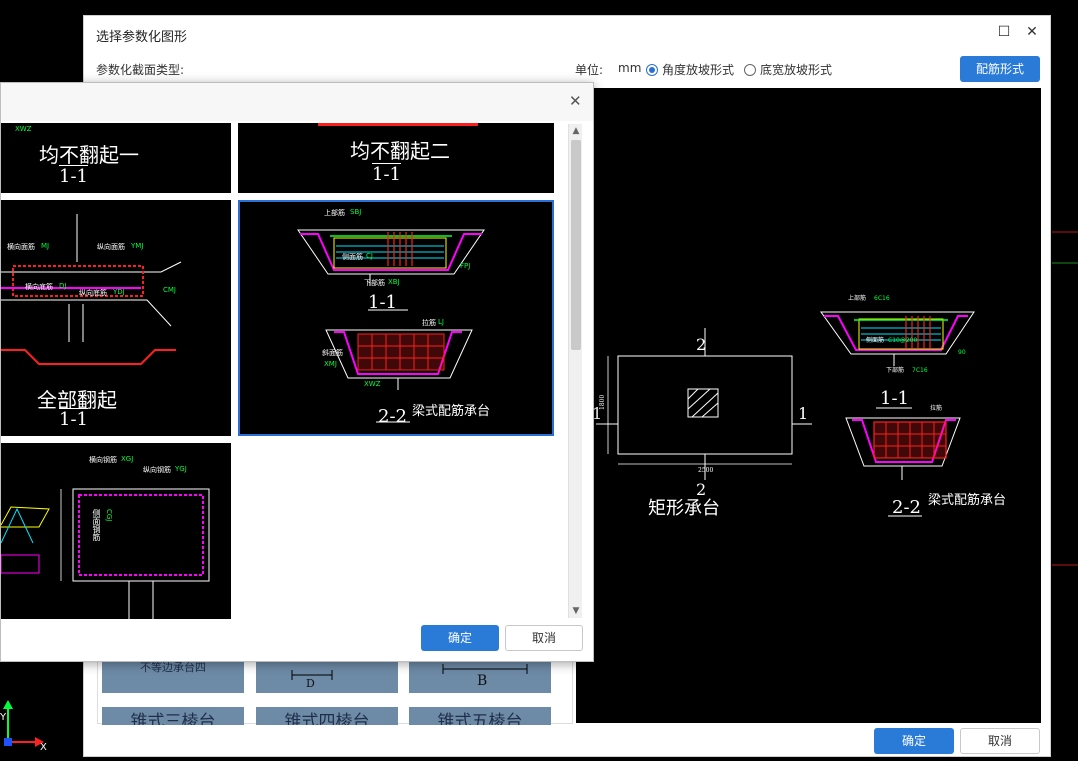 The image size is (1078, 761). Describe the element at coordinates (374, 283) in the screenshot. I see `cell-label: 下部筋` at that location.